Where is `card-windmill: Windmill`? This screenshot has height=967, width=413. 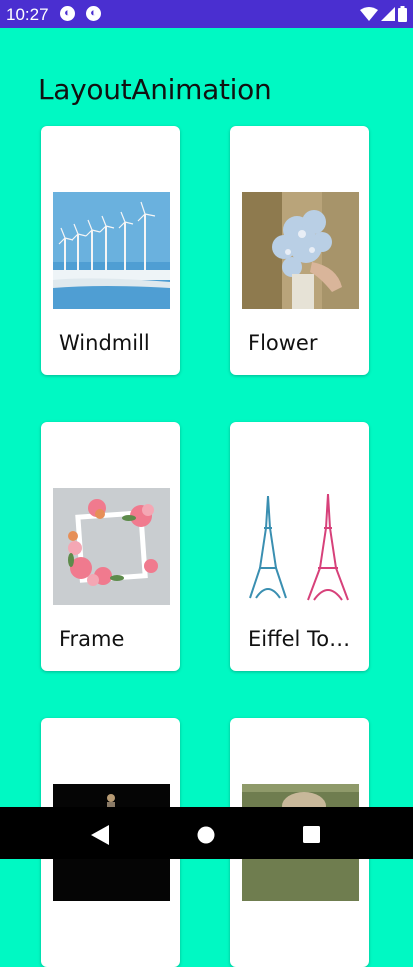
card-windmill: Windmill is located at coordinates (110, 250).